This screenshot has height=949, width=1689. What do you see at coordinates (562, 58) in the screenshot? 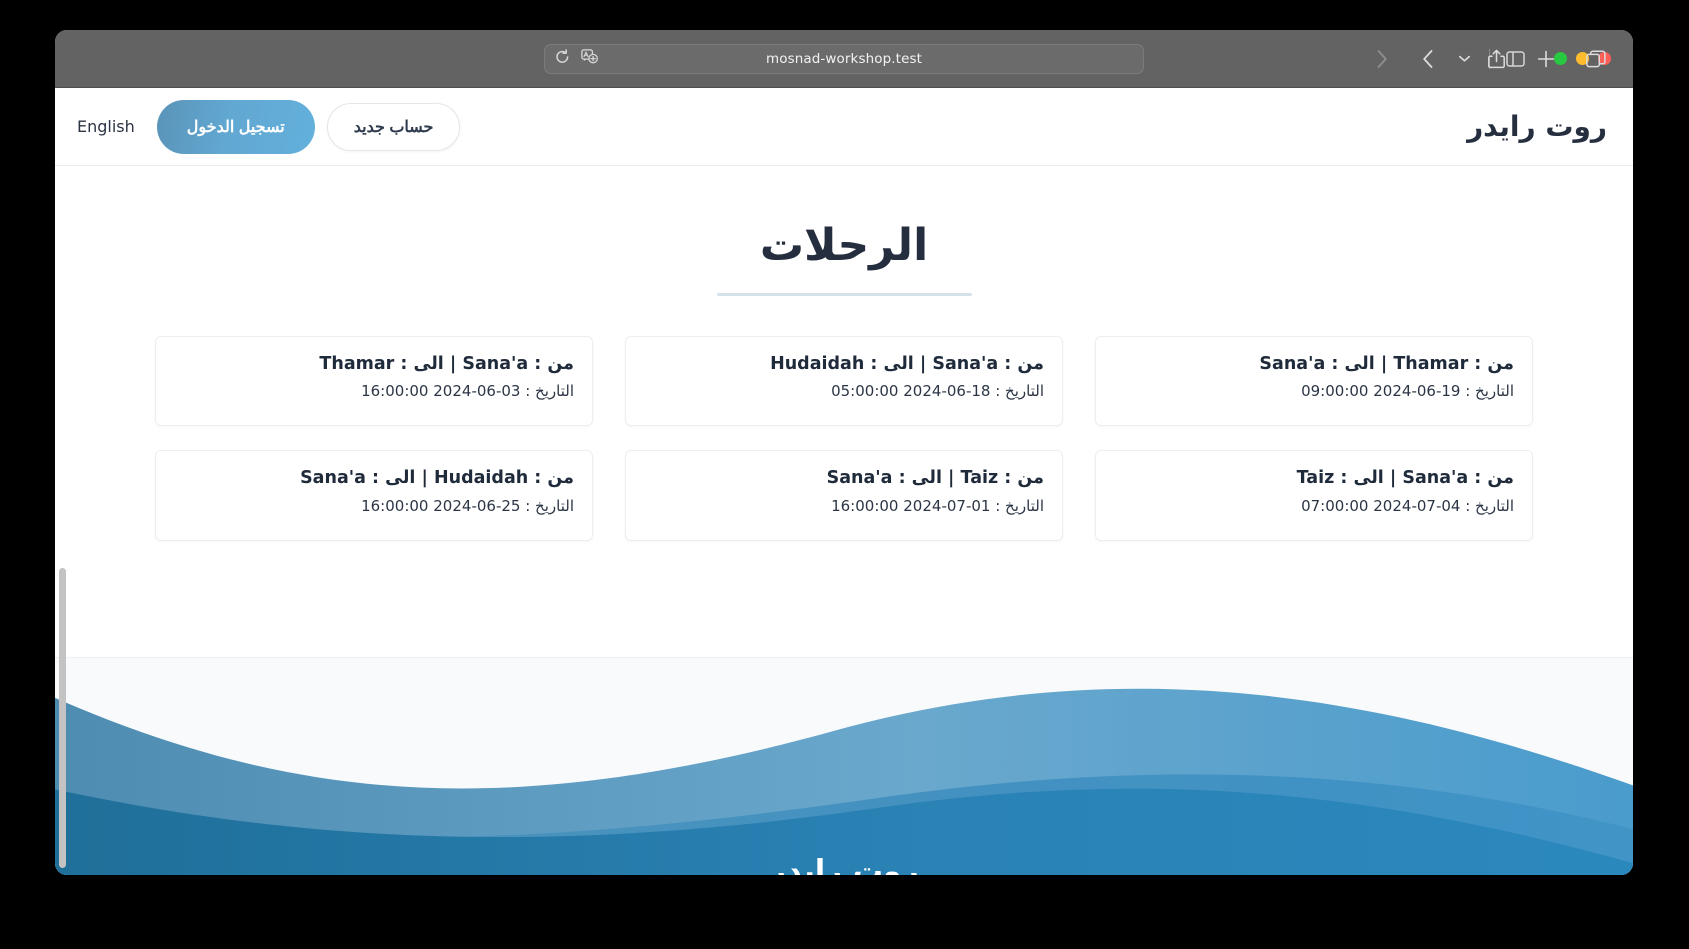
I see `reload-icon` at bounding box center [562, 58].